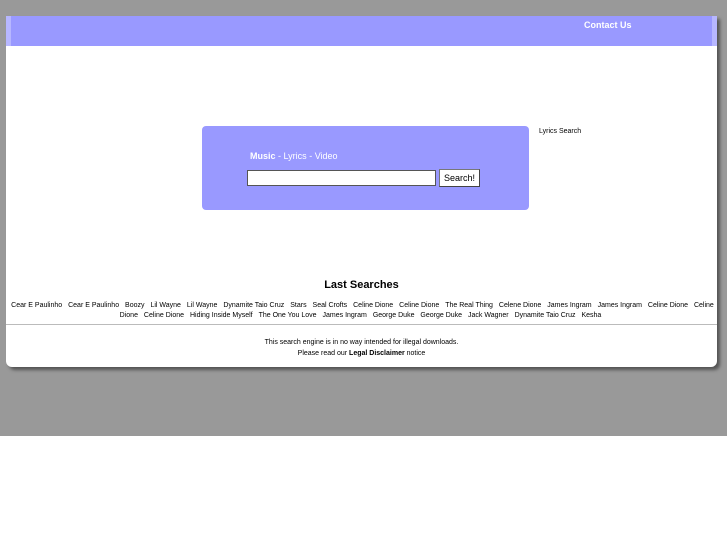 The width and height of the screenshot is (727, 545). Describe the element at coordinates (520, 305) in the screenshot. I see `last-search-item: Celene Dione` at that location.